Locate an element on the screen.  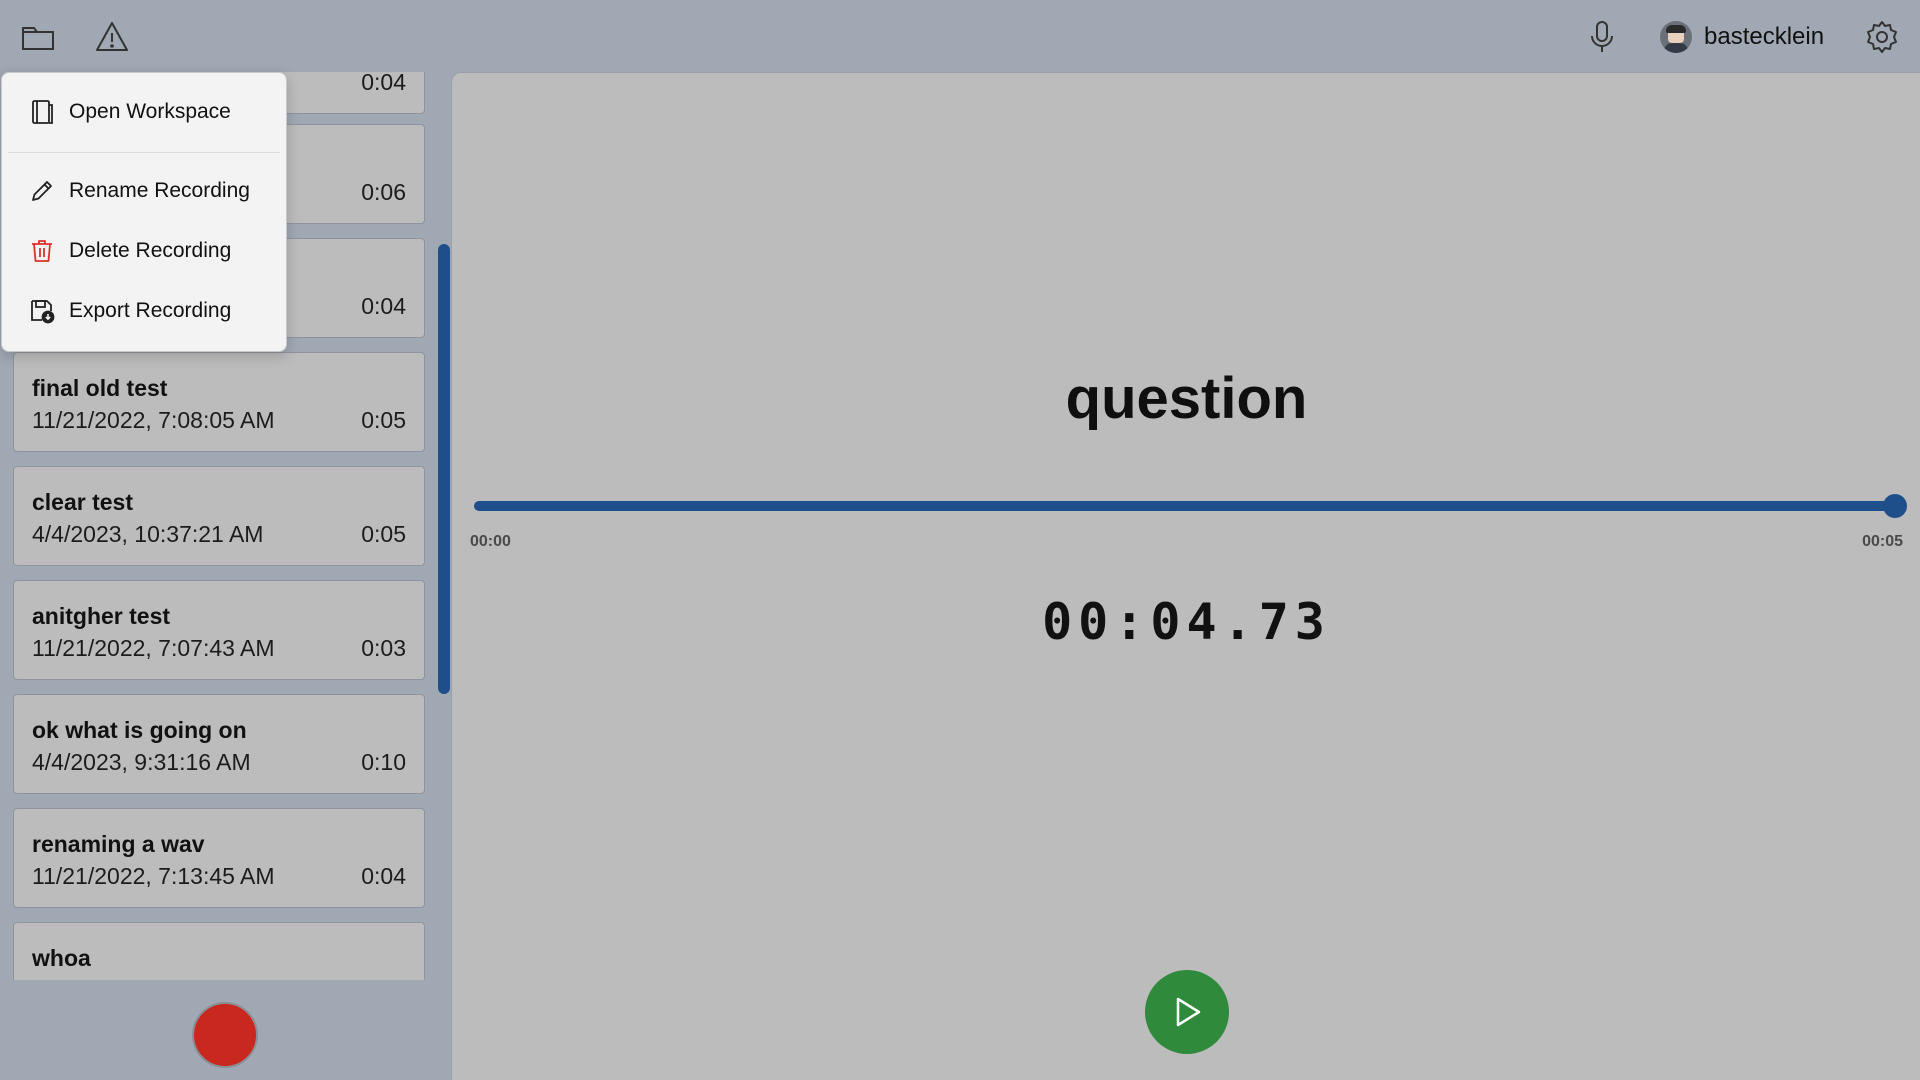
menu-item-rename-recording: Rename Recording is located at coordinates (144, 191).